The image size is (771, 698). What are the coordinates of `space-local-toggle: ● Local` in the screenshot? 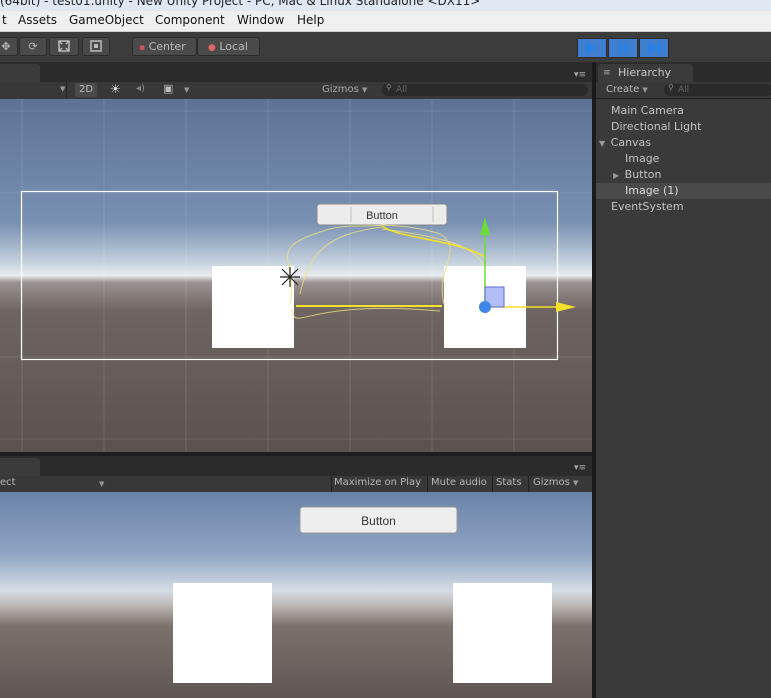 It's located at (228, 46).